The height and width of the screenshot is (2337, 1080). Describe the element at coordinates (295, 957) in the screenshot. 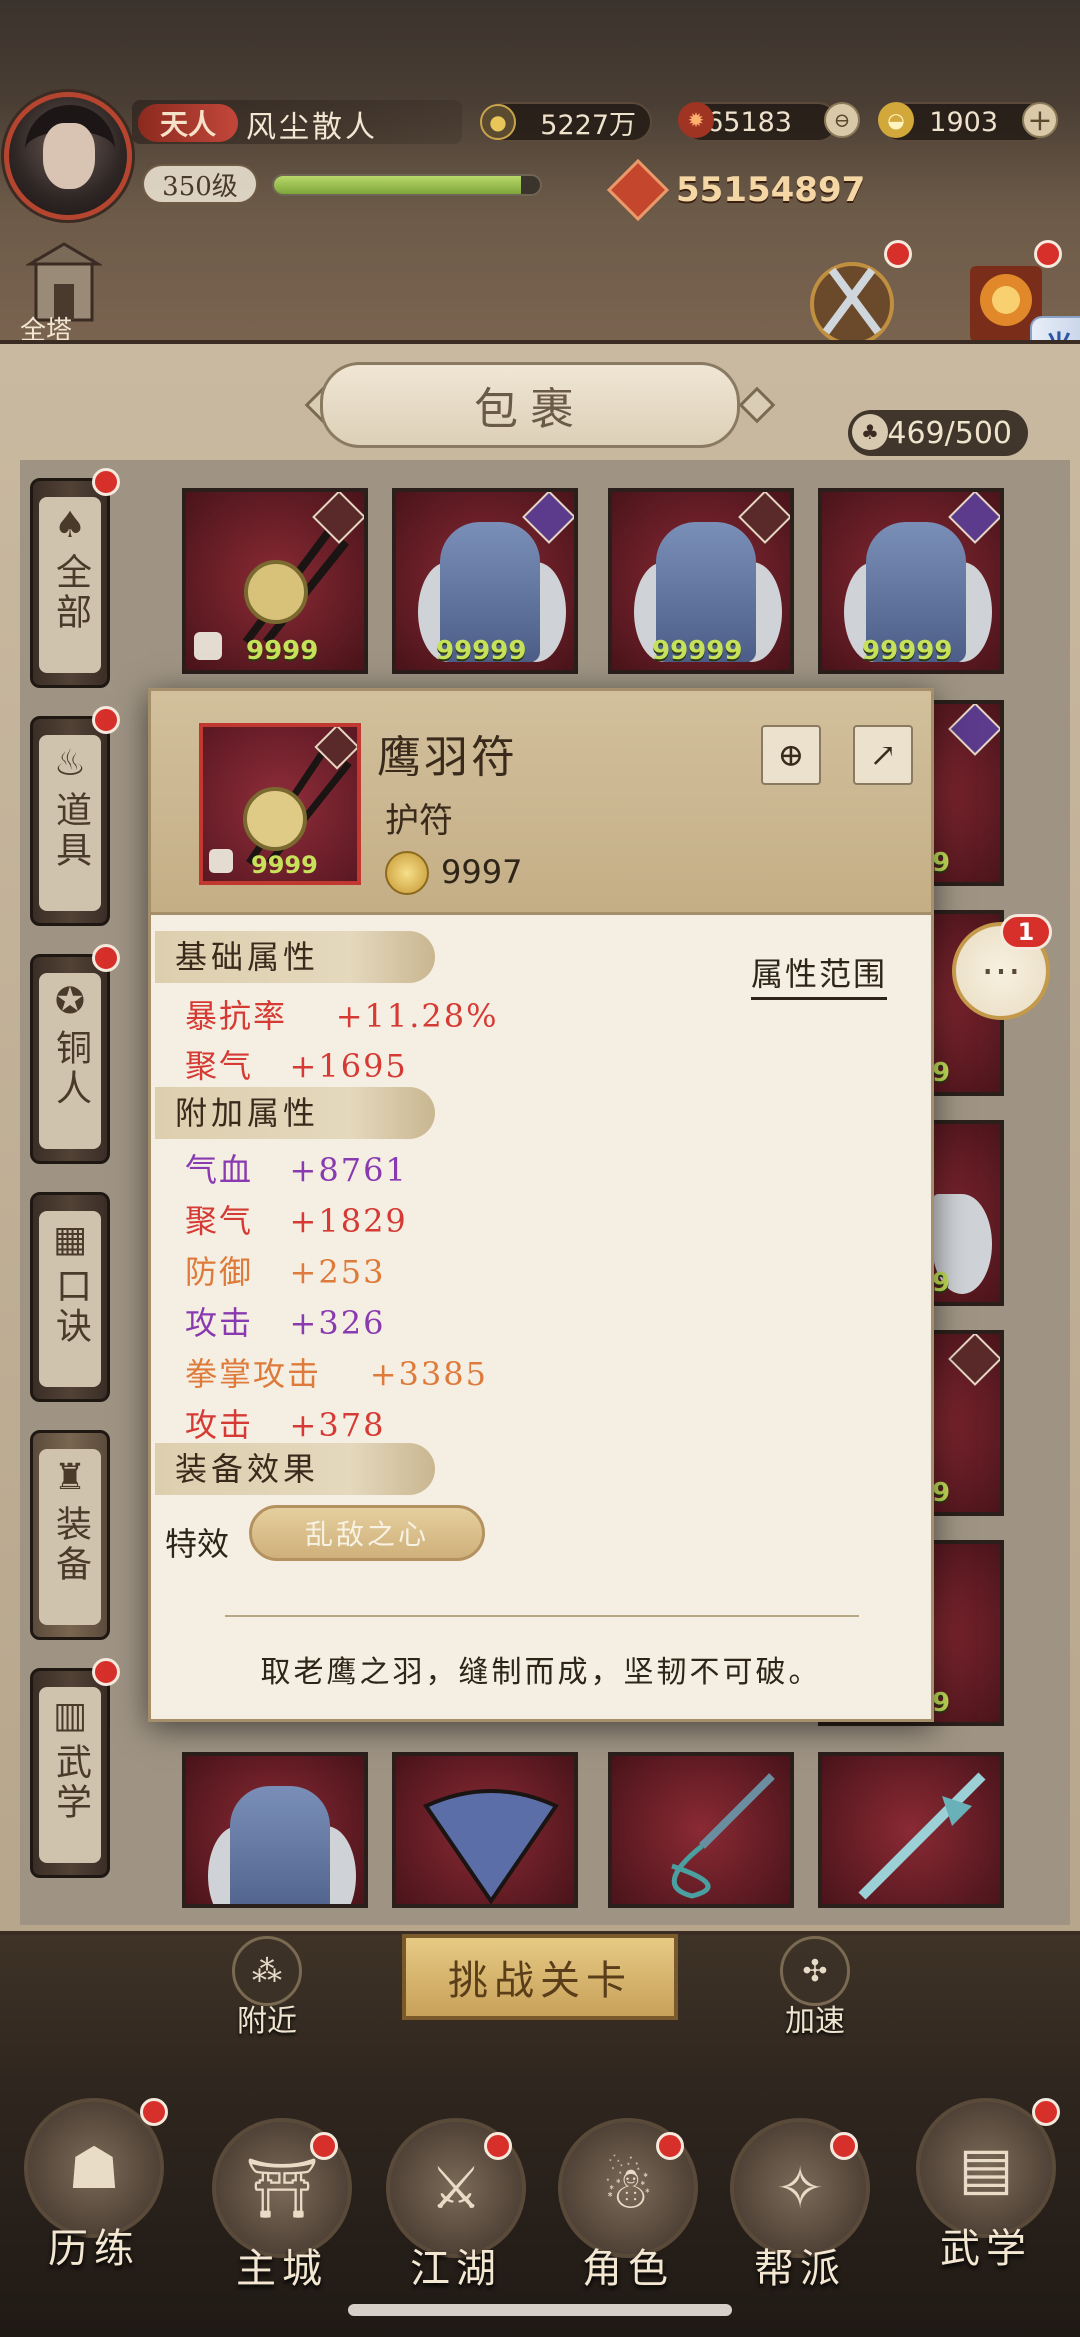

I see `base-attrs-title: 基础属性` at that location.